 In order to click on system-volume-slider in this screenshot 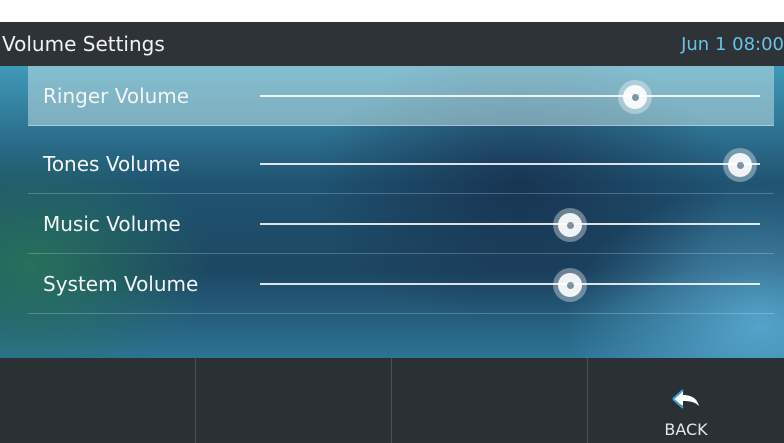, I will do `click(510, 285)`.